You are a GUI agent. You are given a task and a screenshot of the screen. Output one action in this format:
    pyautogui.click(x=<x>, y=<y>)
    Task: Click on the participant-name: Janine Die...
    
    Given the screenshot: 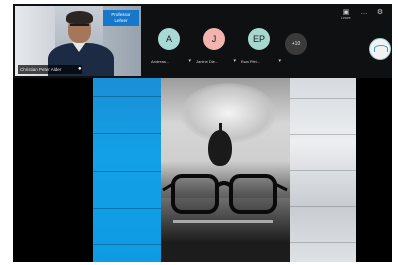 What is the action you would take?
    pyautogui.click(x=207, y=61)
    